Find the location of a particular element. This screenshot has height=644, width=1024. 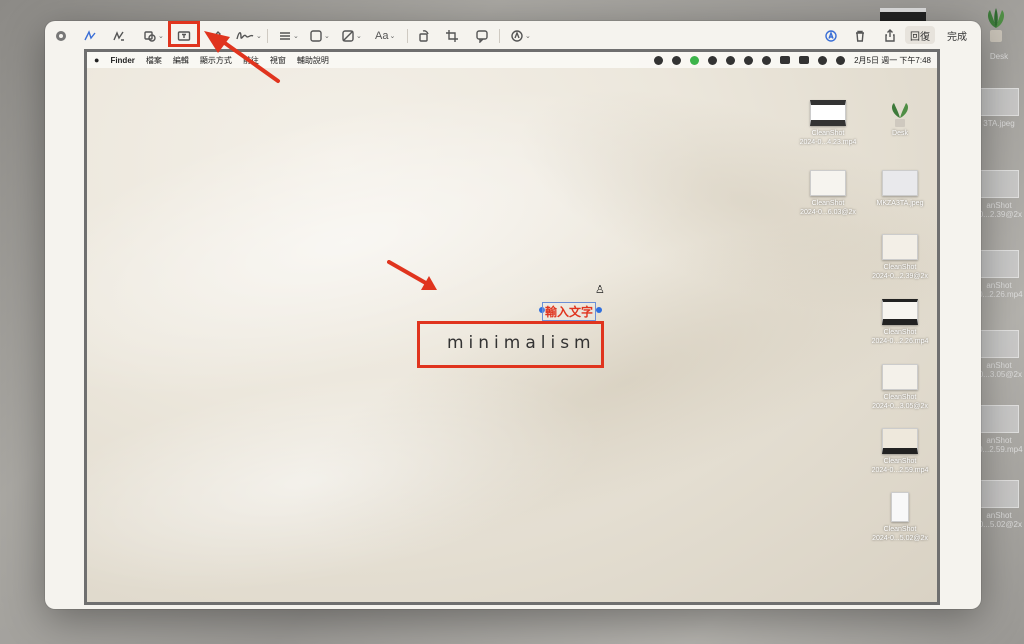

fill-color-icon: ⌄ is located at coordinates (351, 36).